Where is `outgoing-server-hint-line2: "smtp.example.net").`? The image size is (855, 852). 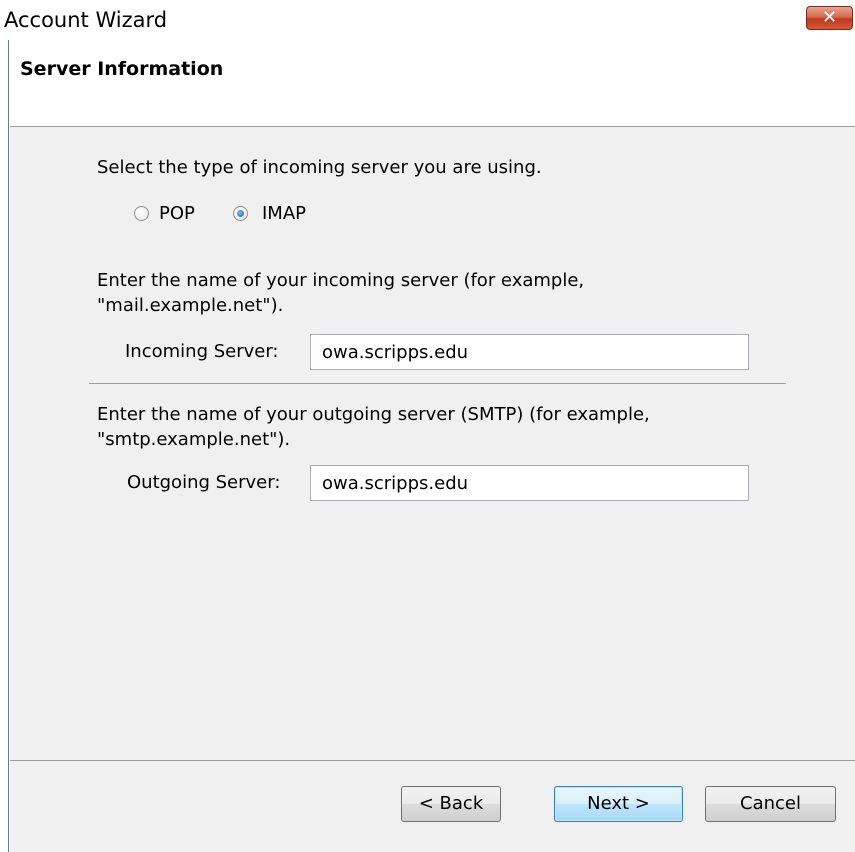
outgoing-server-hint-line2: "smtp.example.net"). is located at coordinates (194, 439).